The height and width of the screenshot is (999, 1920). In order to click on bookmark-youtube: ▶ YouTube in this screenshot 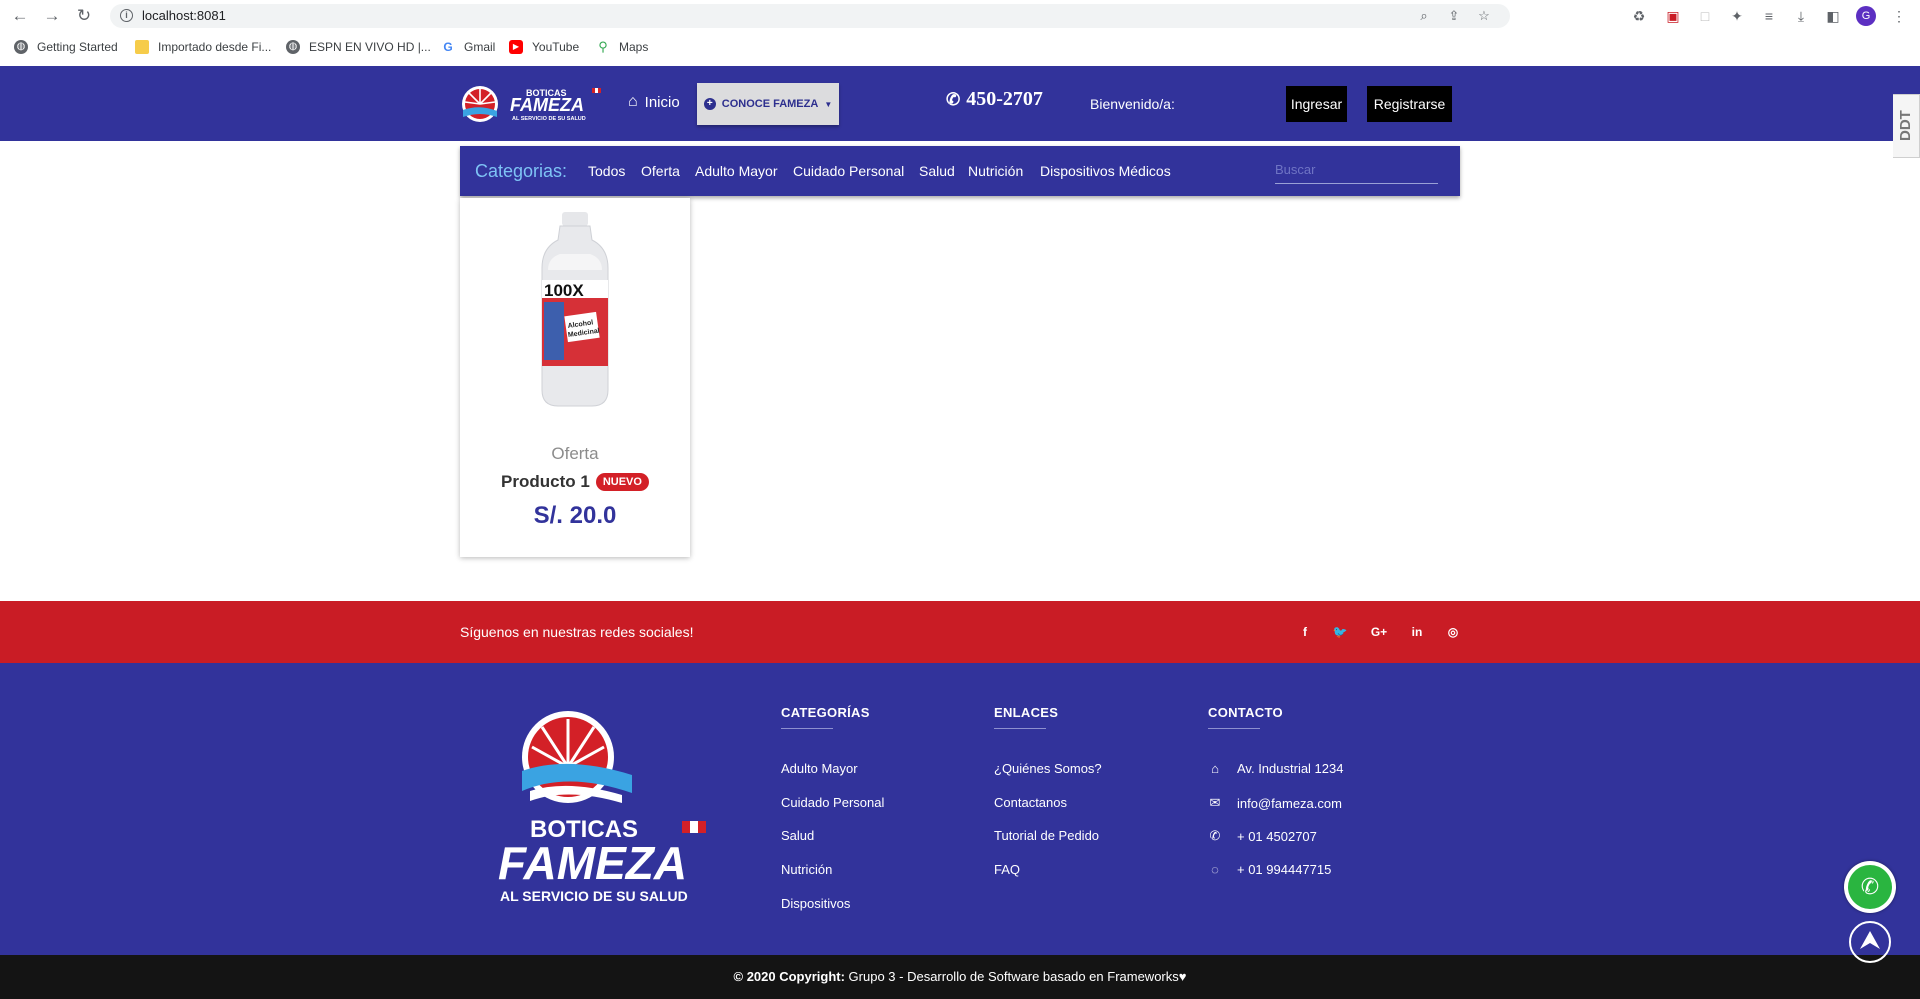, I will do `click(544, 47)`.